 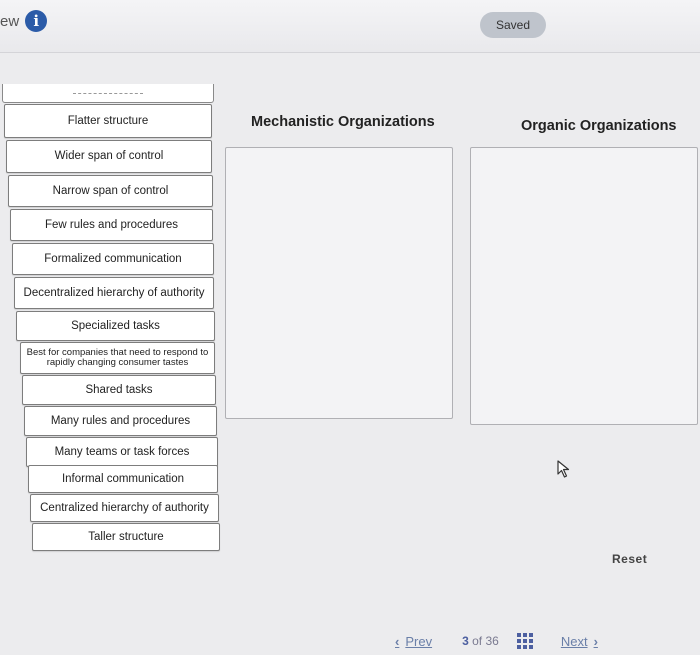 I want to click on draggable-item: Few rules and procedures, so click(x=111, y=225).